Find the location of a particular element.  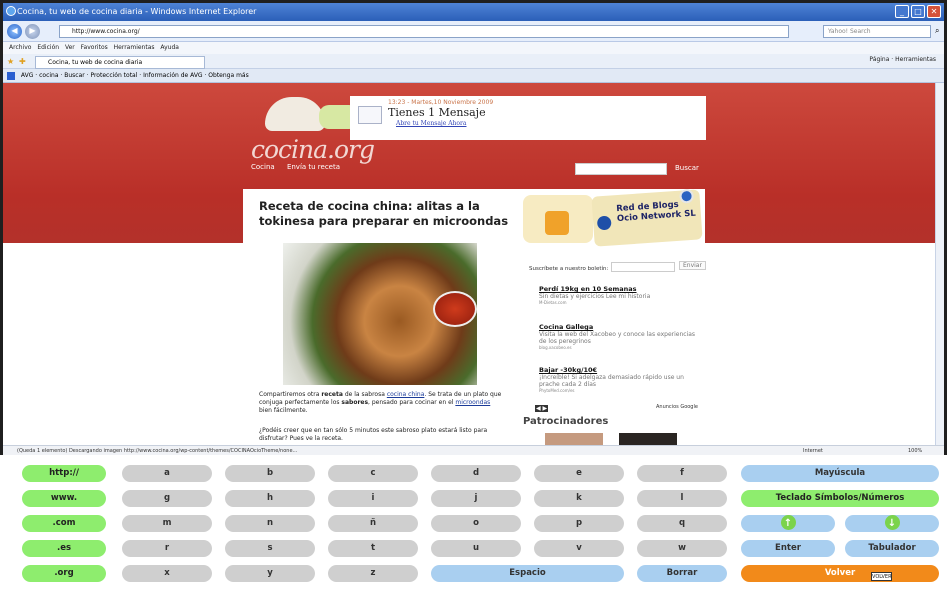

key-org: .org is located at coordinates (64, 573).